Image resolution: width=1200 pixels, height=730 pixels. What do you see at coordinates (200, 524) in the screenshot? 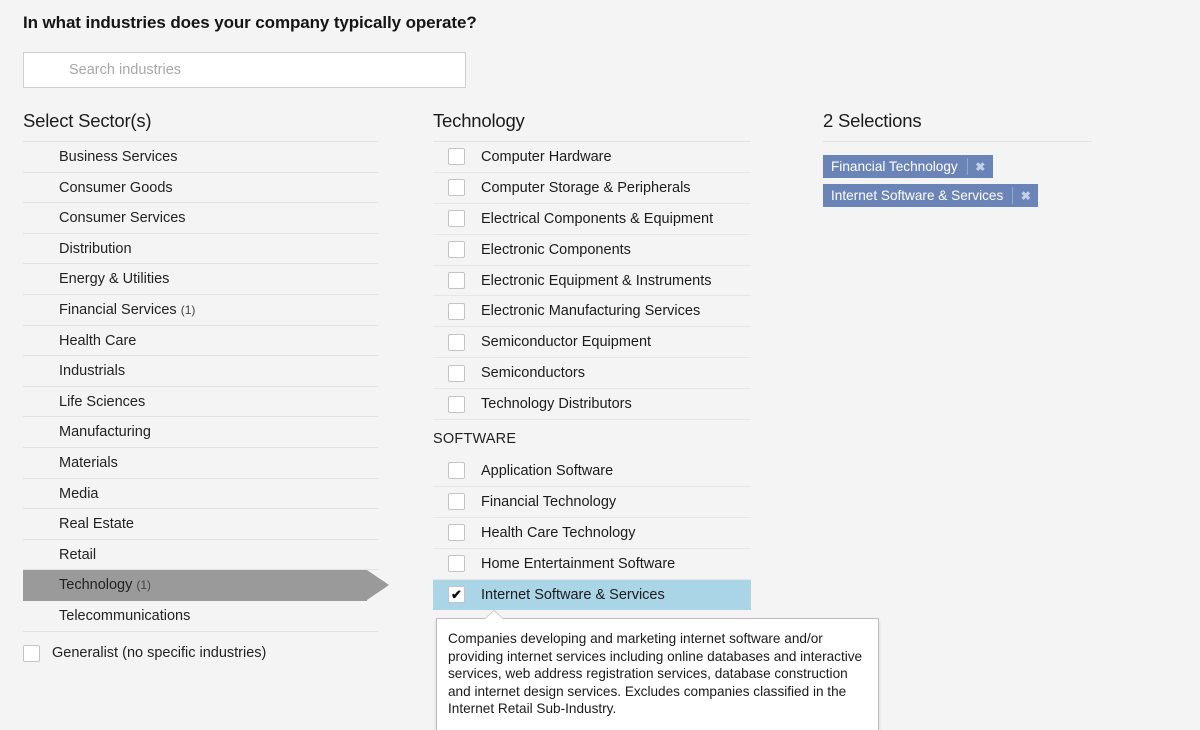
I see `sector-item: Real Estate` at bounding box center [200, 524].